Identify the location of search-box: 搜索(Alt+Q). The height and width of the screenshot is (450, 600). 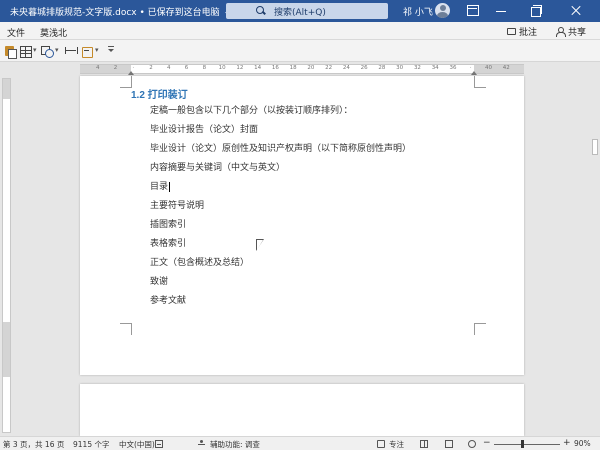
(307, 11).